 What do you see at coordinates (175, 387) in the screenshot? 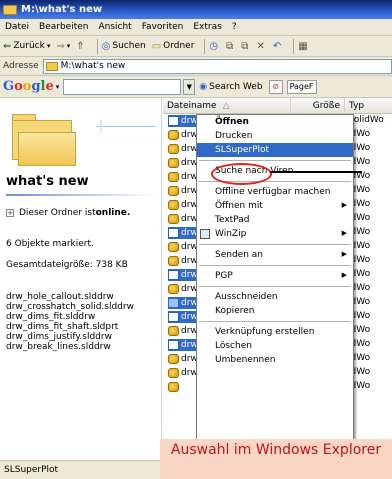
I see `file-name-cell` at bounding box center [175, 387].